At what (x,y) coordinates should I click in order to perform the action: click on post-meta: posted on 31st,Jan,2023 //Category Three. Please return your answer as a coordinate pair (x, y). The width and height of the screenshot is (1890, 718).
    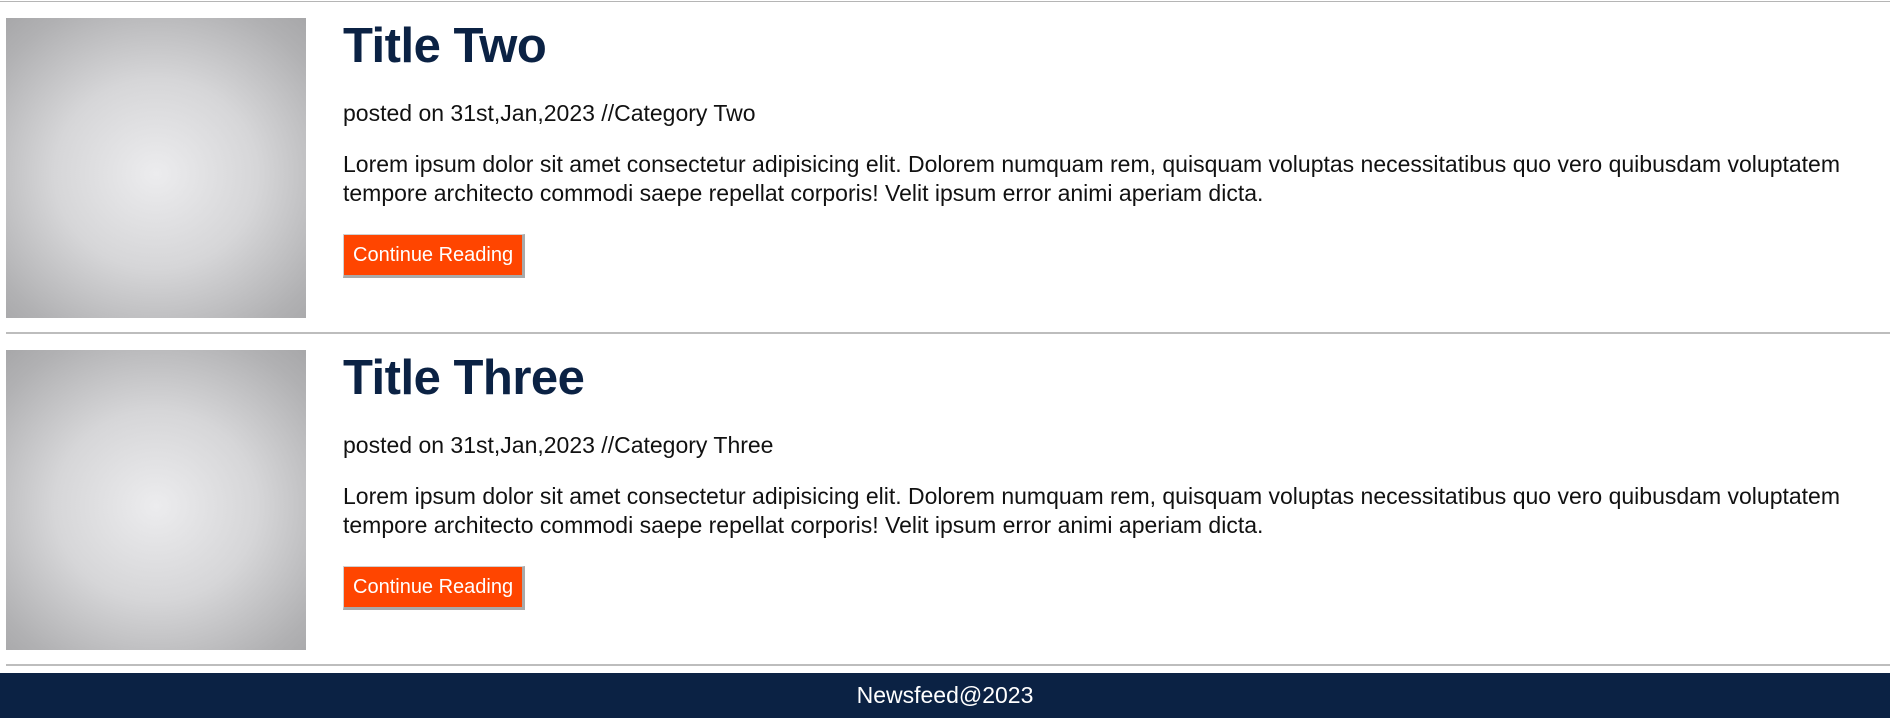
    Looking at the image, I should click on (558, 445).